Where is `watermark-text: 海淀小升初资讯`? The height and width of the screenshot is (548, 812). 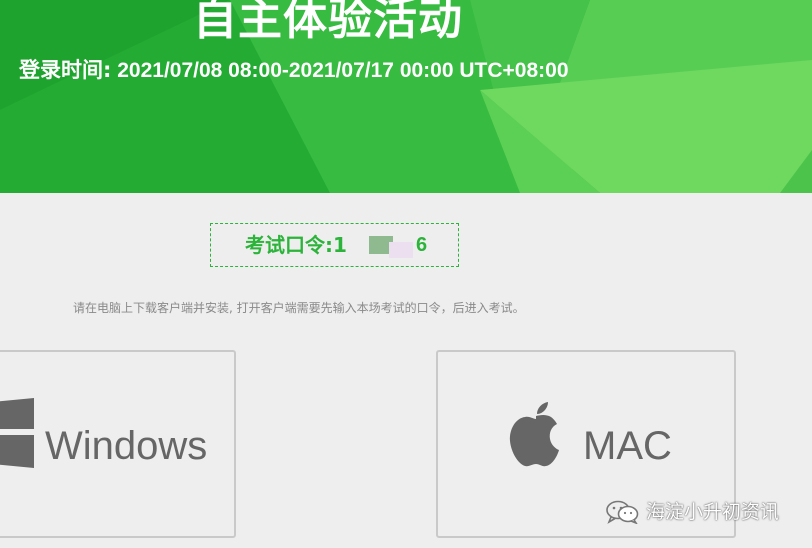
watermark-text: 海淀小升初资讯 is located at coordinates (713, 512).